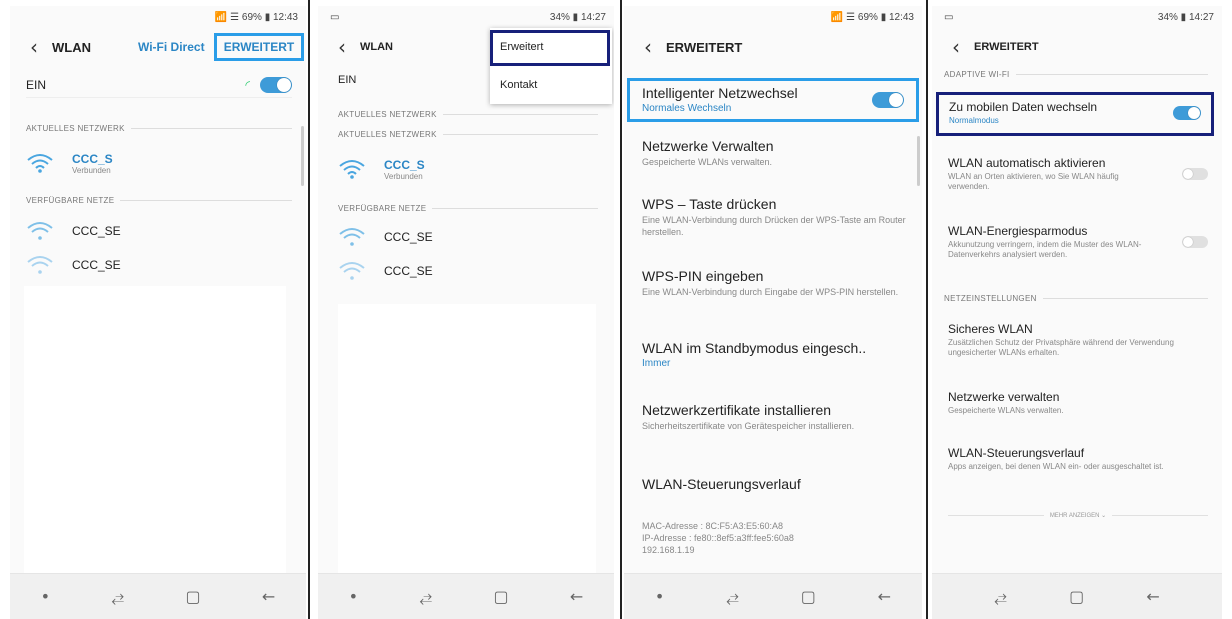 Image resolution: width=1232 pixels, height=619 pixels. Describe the element at coordinates (974, 120) in the screenshot. I see `item-subtitle: Normalmodus` at that location.